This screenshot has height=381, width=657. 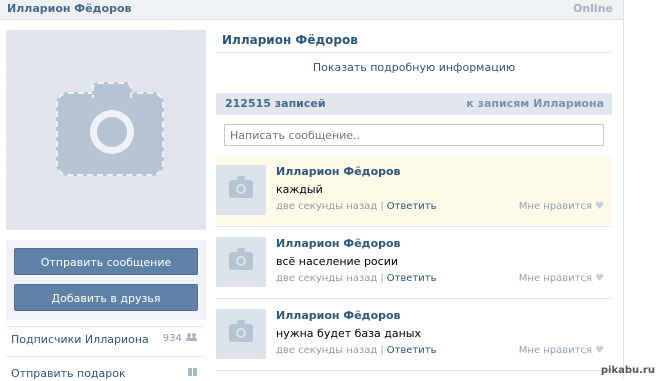 What do you see at coordinates (69, 8) in the screenshot?
I see `header-name: Илларион Фёдоров` at bounding box center [69, 8].